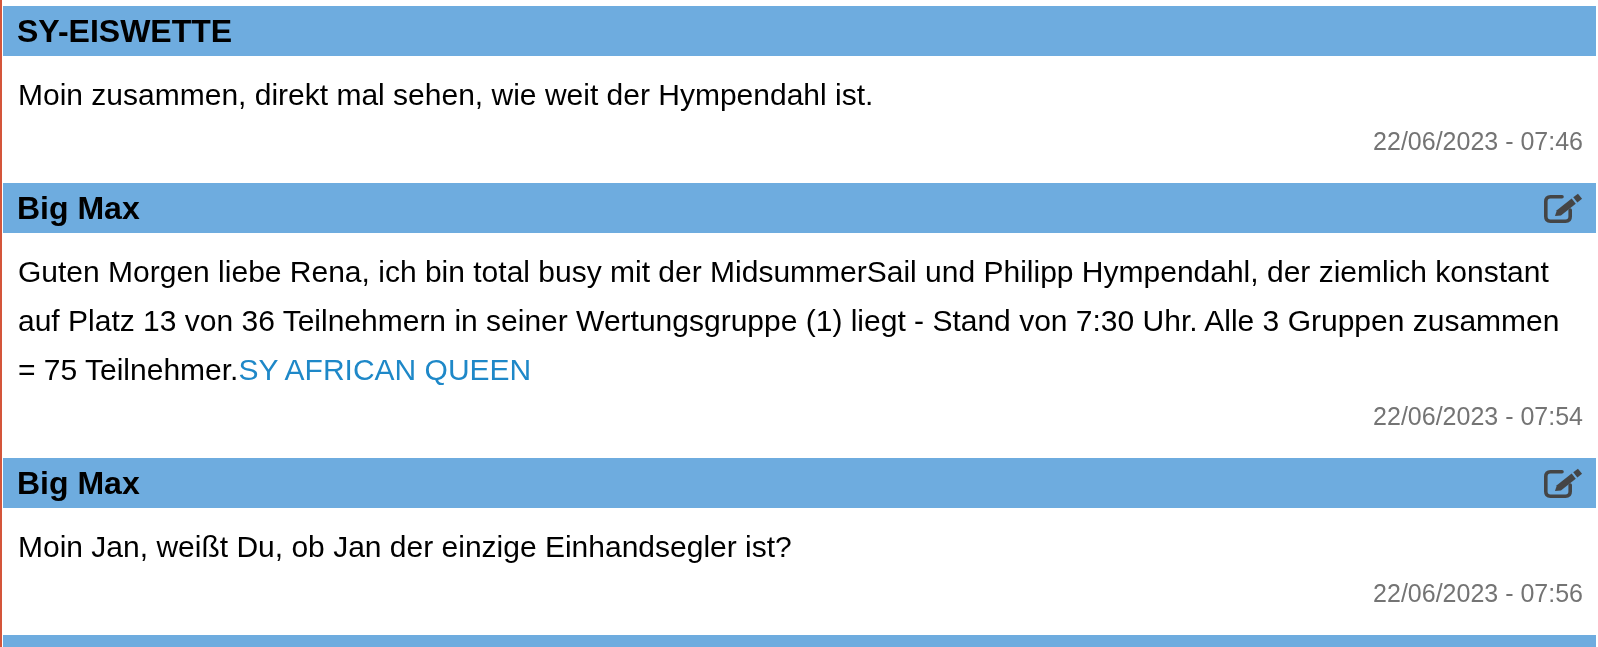 Image resolution: width=1598 pixels, height=647 pixels. I want to click on post-timestamp: 22/06/2023 - 07:54, so click(1477, 416).